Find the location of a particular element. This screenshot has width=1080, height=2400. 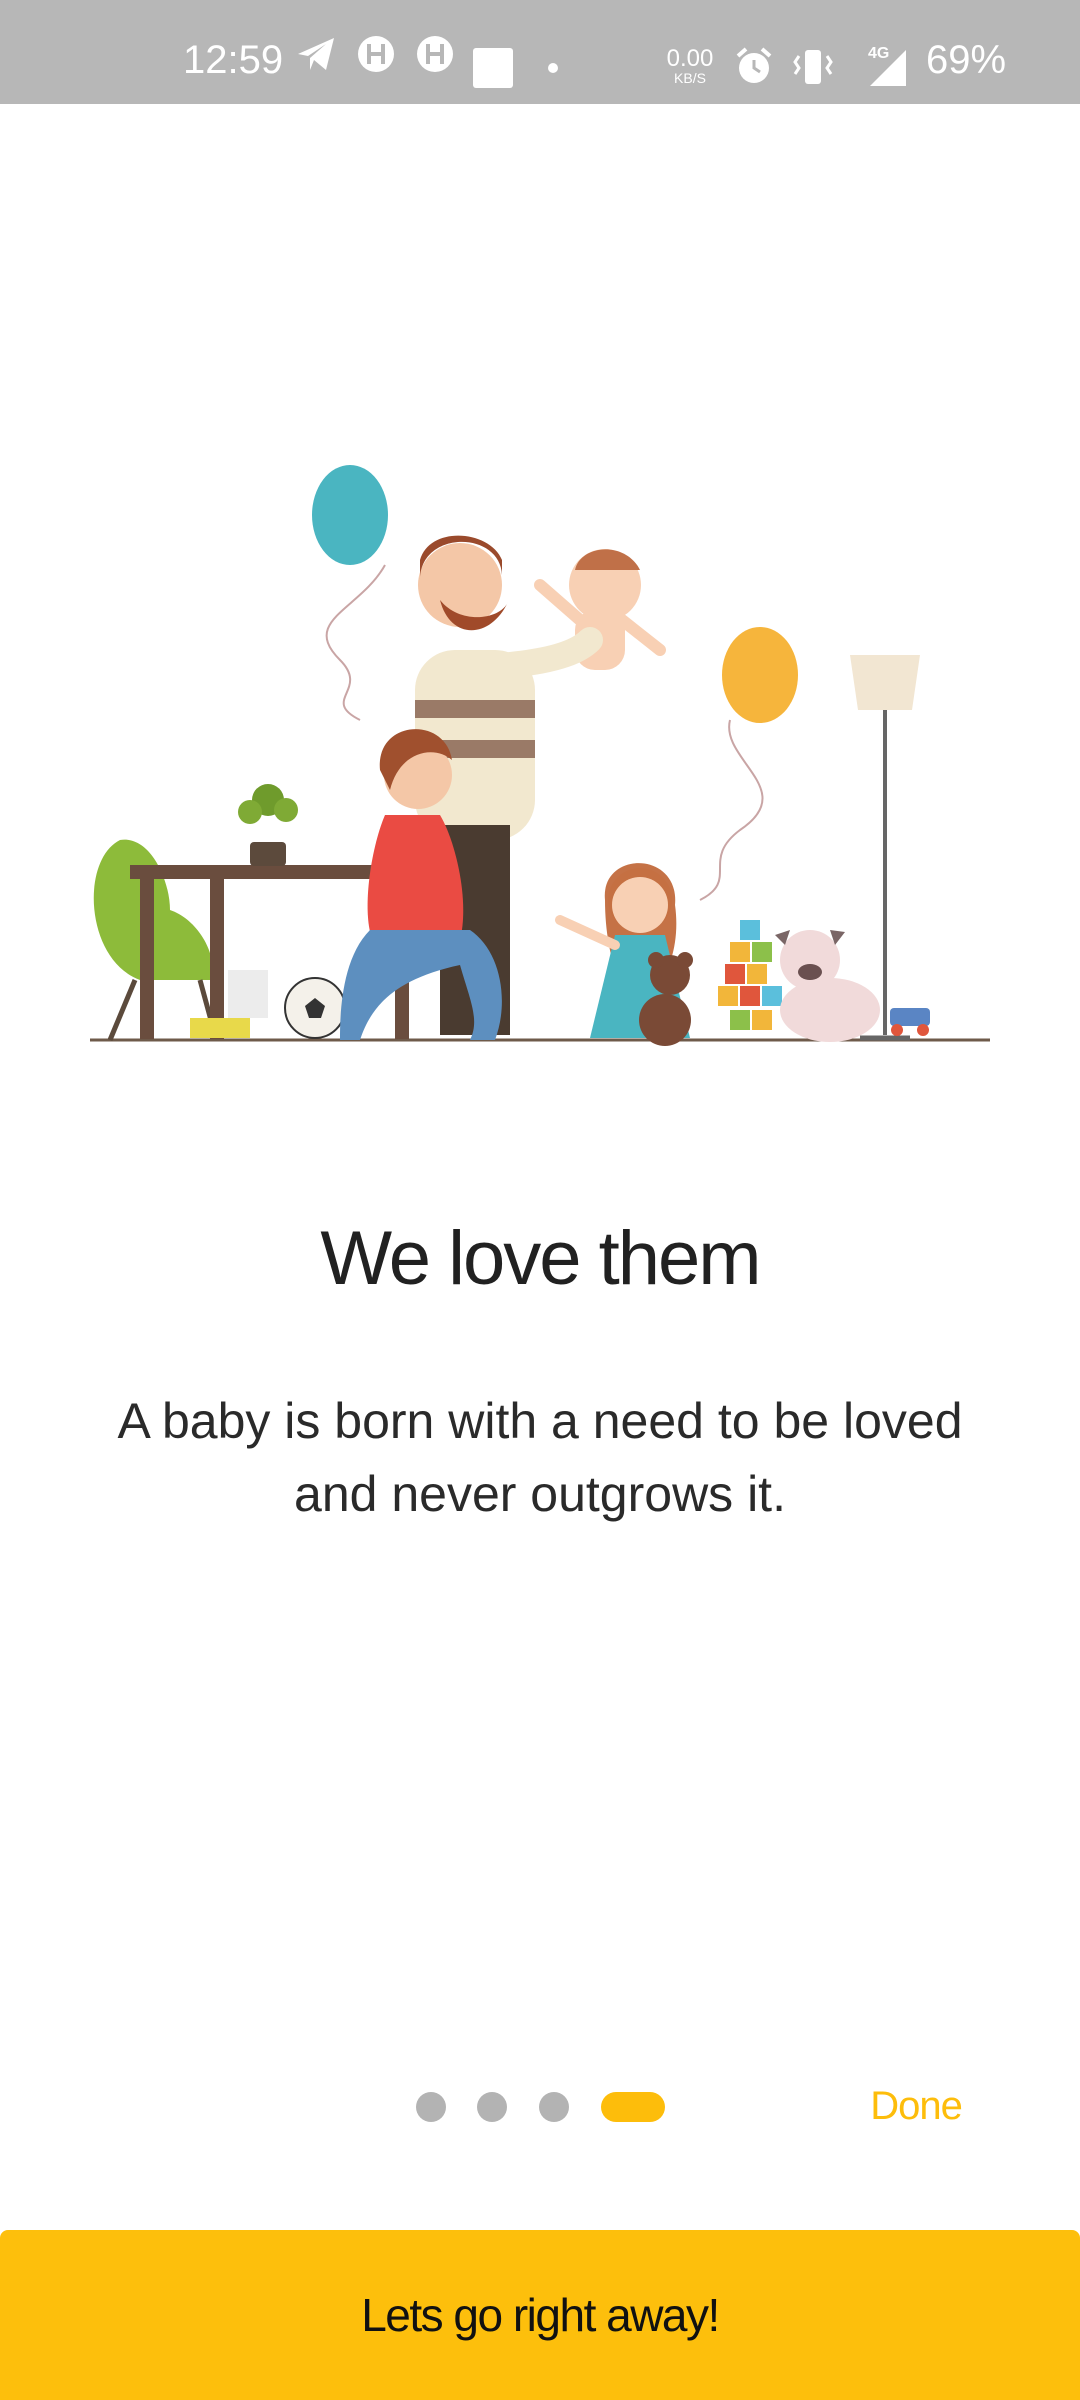

dot-icon is located at coordinates (553, 68).